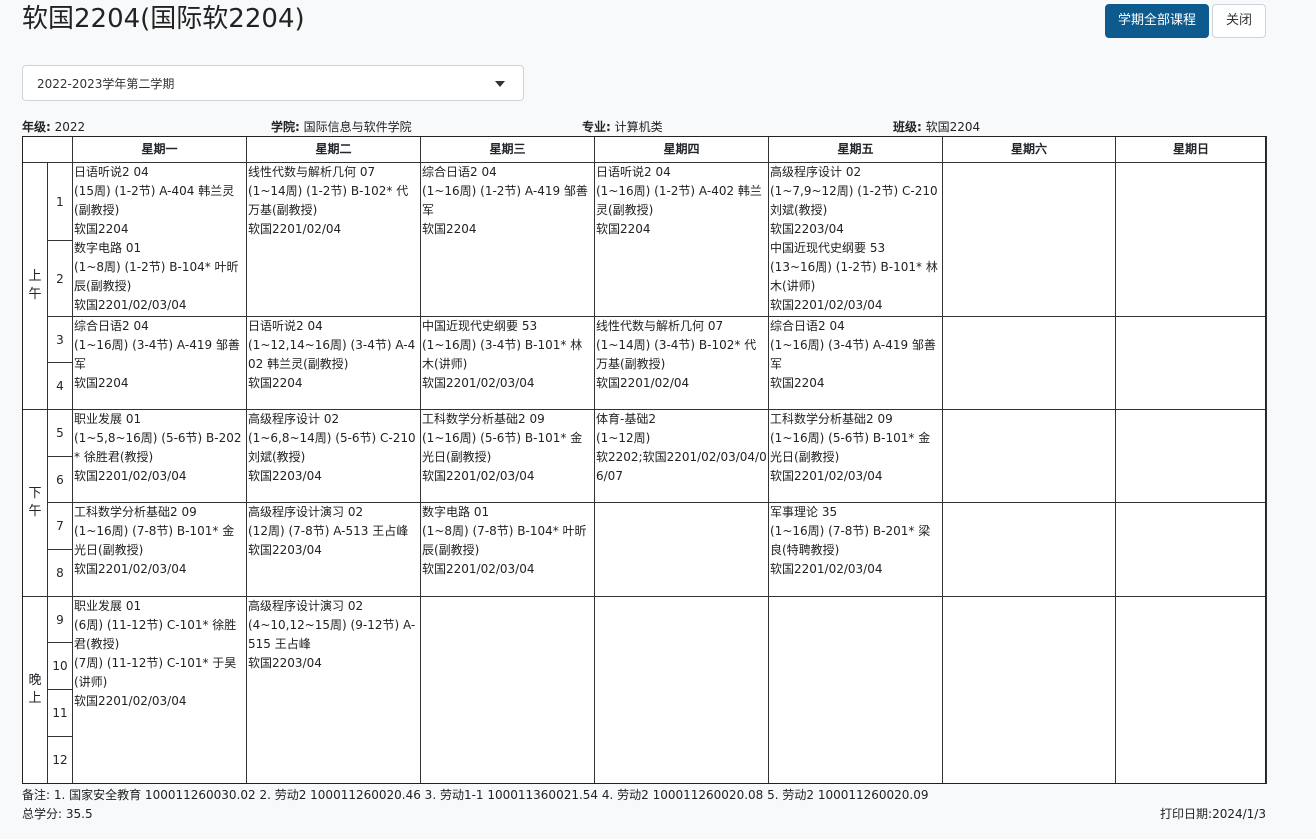 This screenshot has height=839, width=1316. I want to click on period-number: 2, so click(60, 278).